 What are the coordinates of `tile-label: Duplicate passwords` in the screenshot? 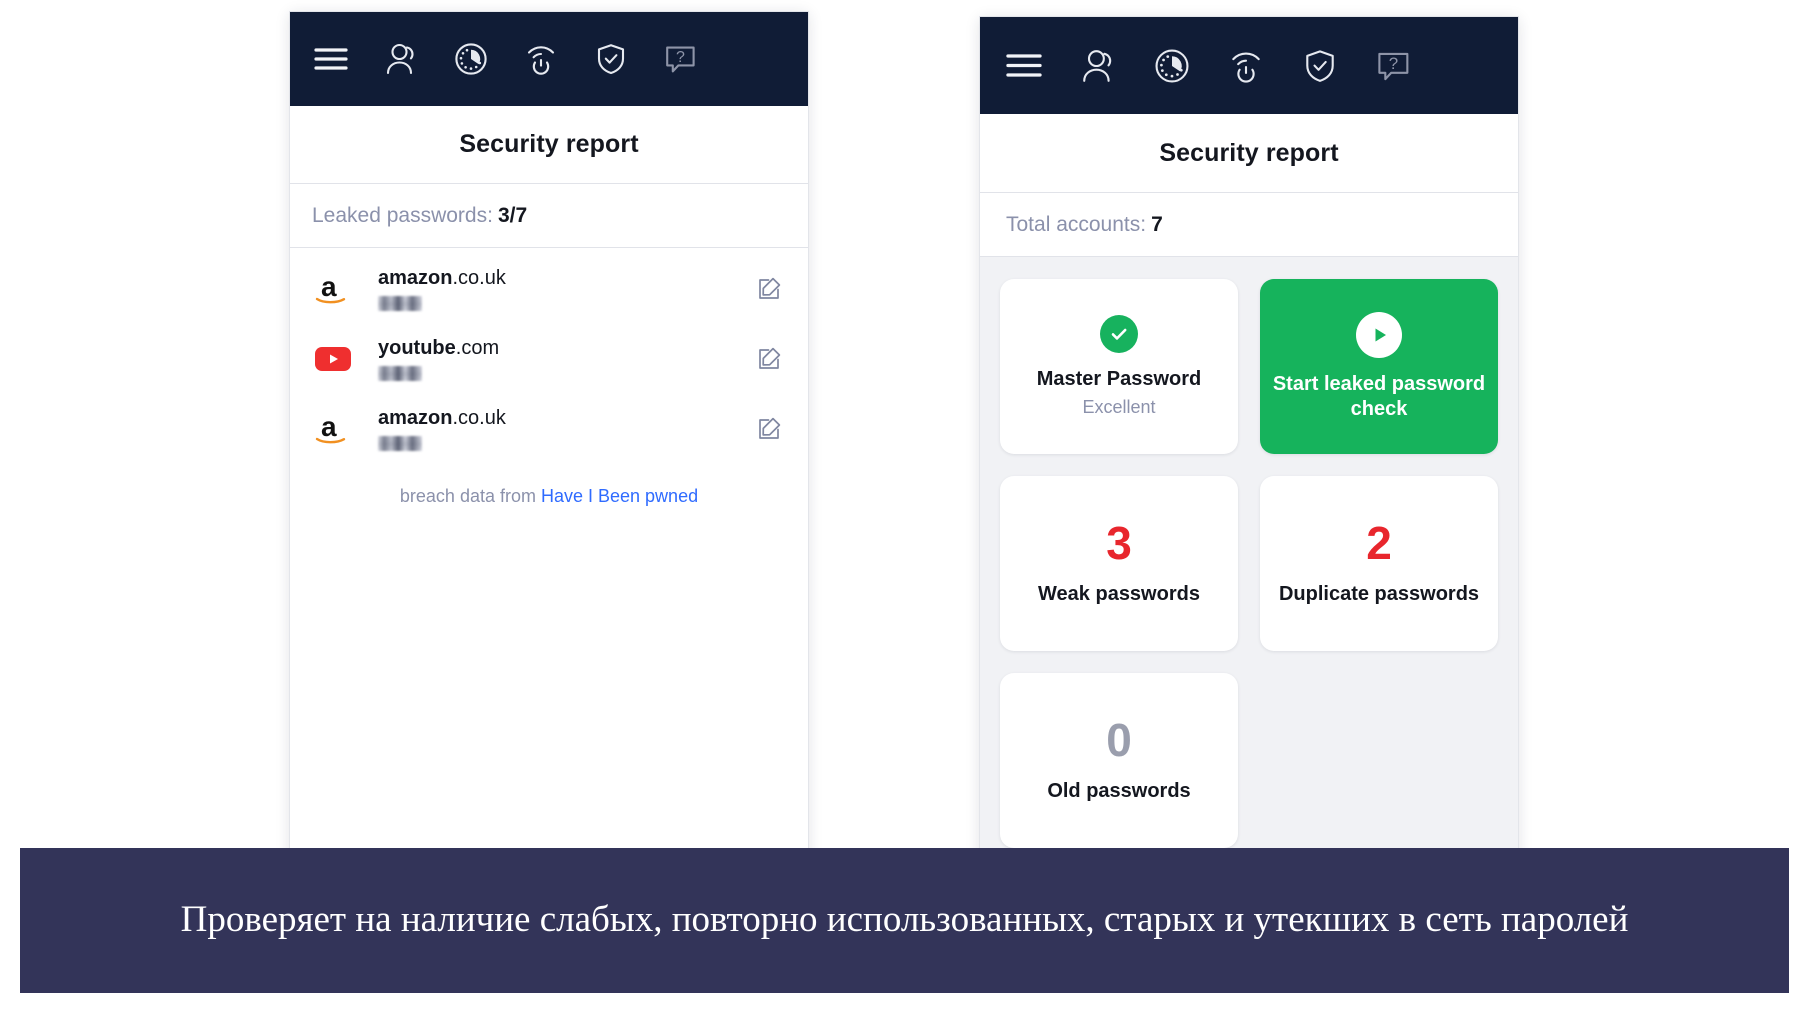 It's located at (1379, 594).